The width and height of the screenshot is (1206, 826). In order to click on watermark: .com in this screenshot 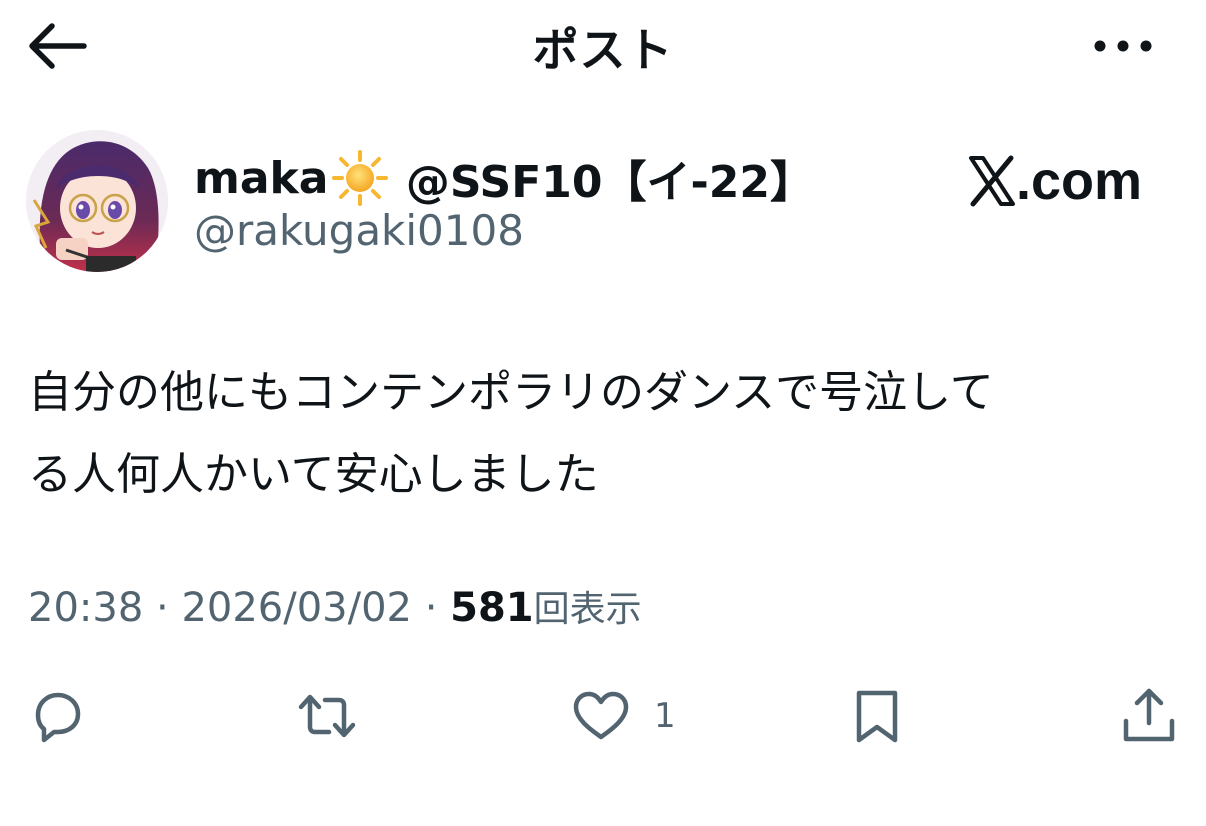, I will do `click(1068, 181)`.